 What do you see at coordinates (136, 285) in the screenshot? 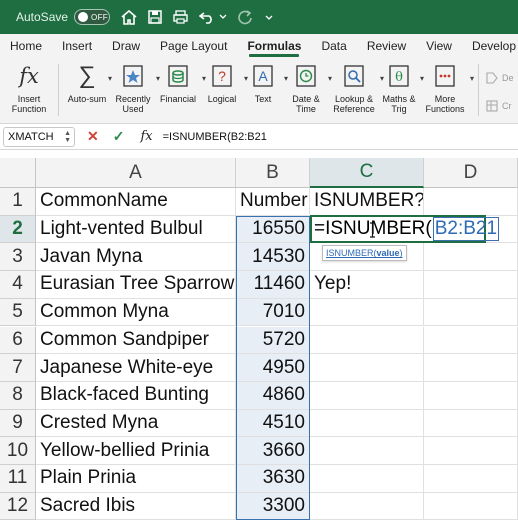
I see `cell-a4: Eurasian Tree Sparrow` at bounding box center [136, 285].